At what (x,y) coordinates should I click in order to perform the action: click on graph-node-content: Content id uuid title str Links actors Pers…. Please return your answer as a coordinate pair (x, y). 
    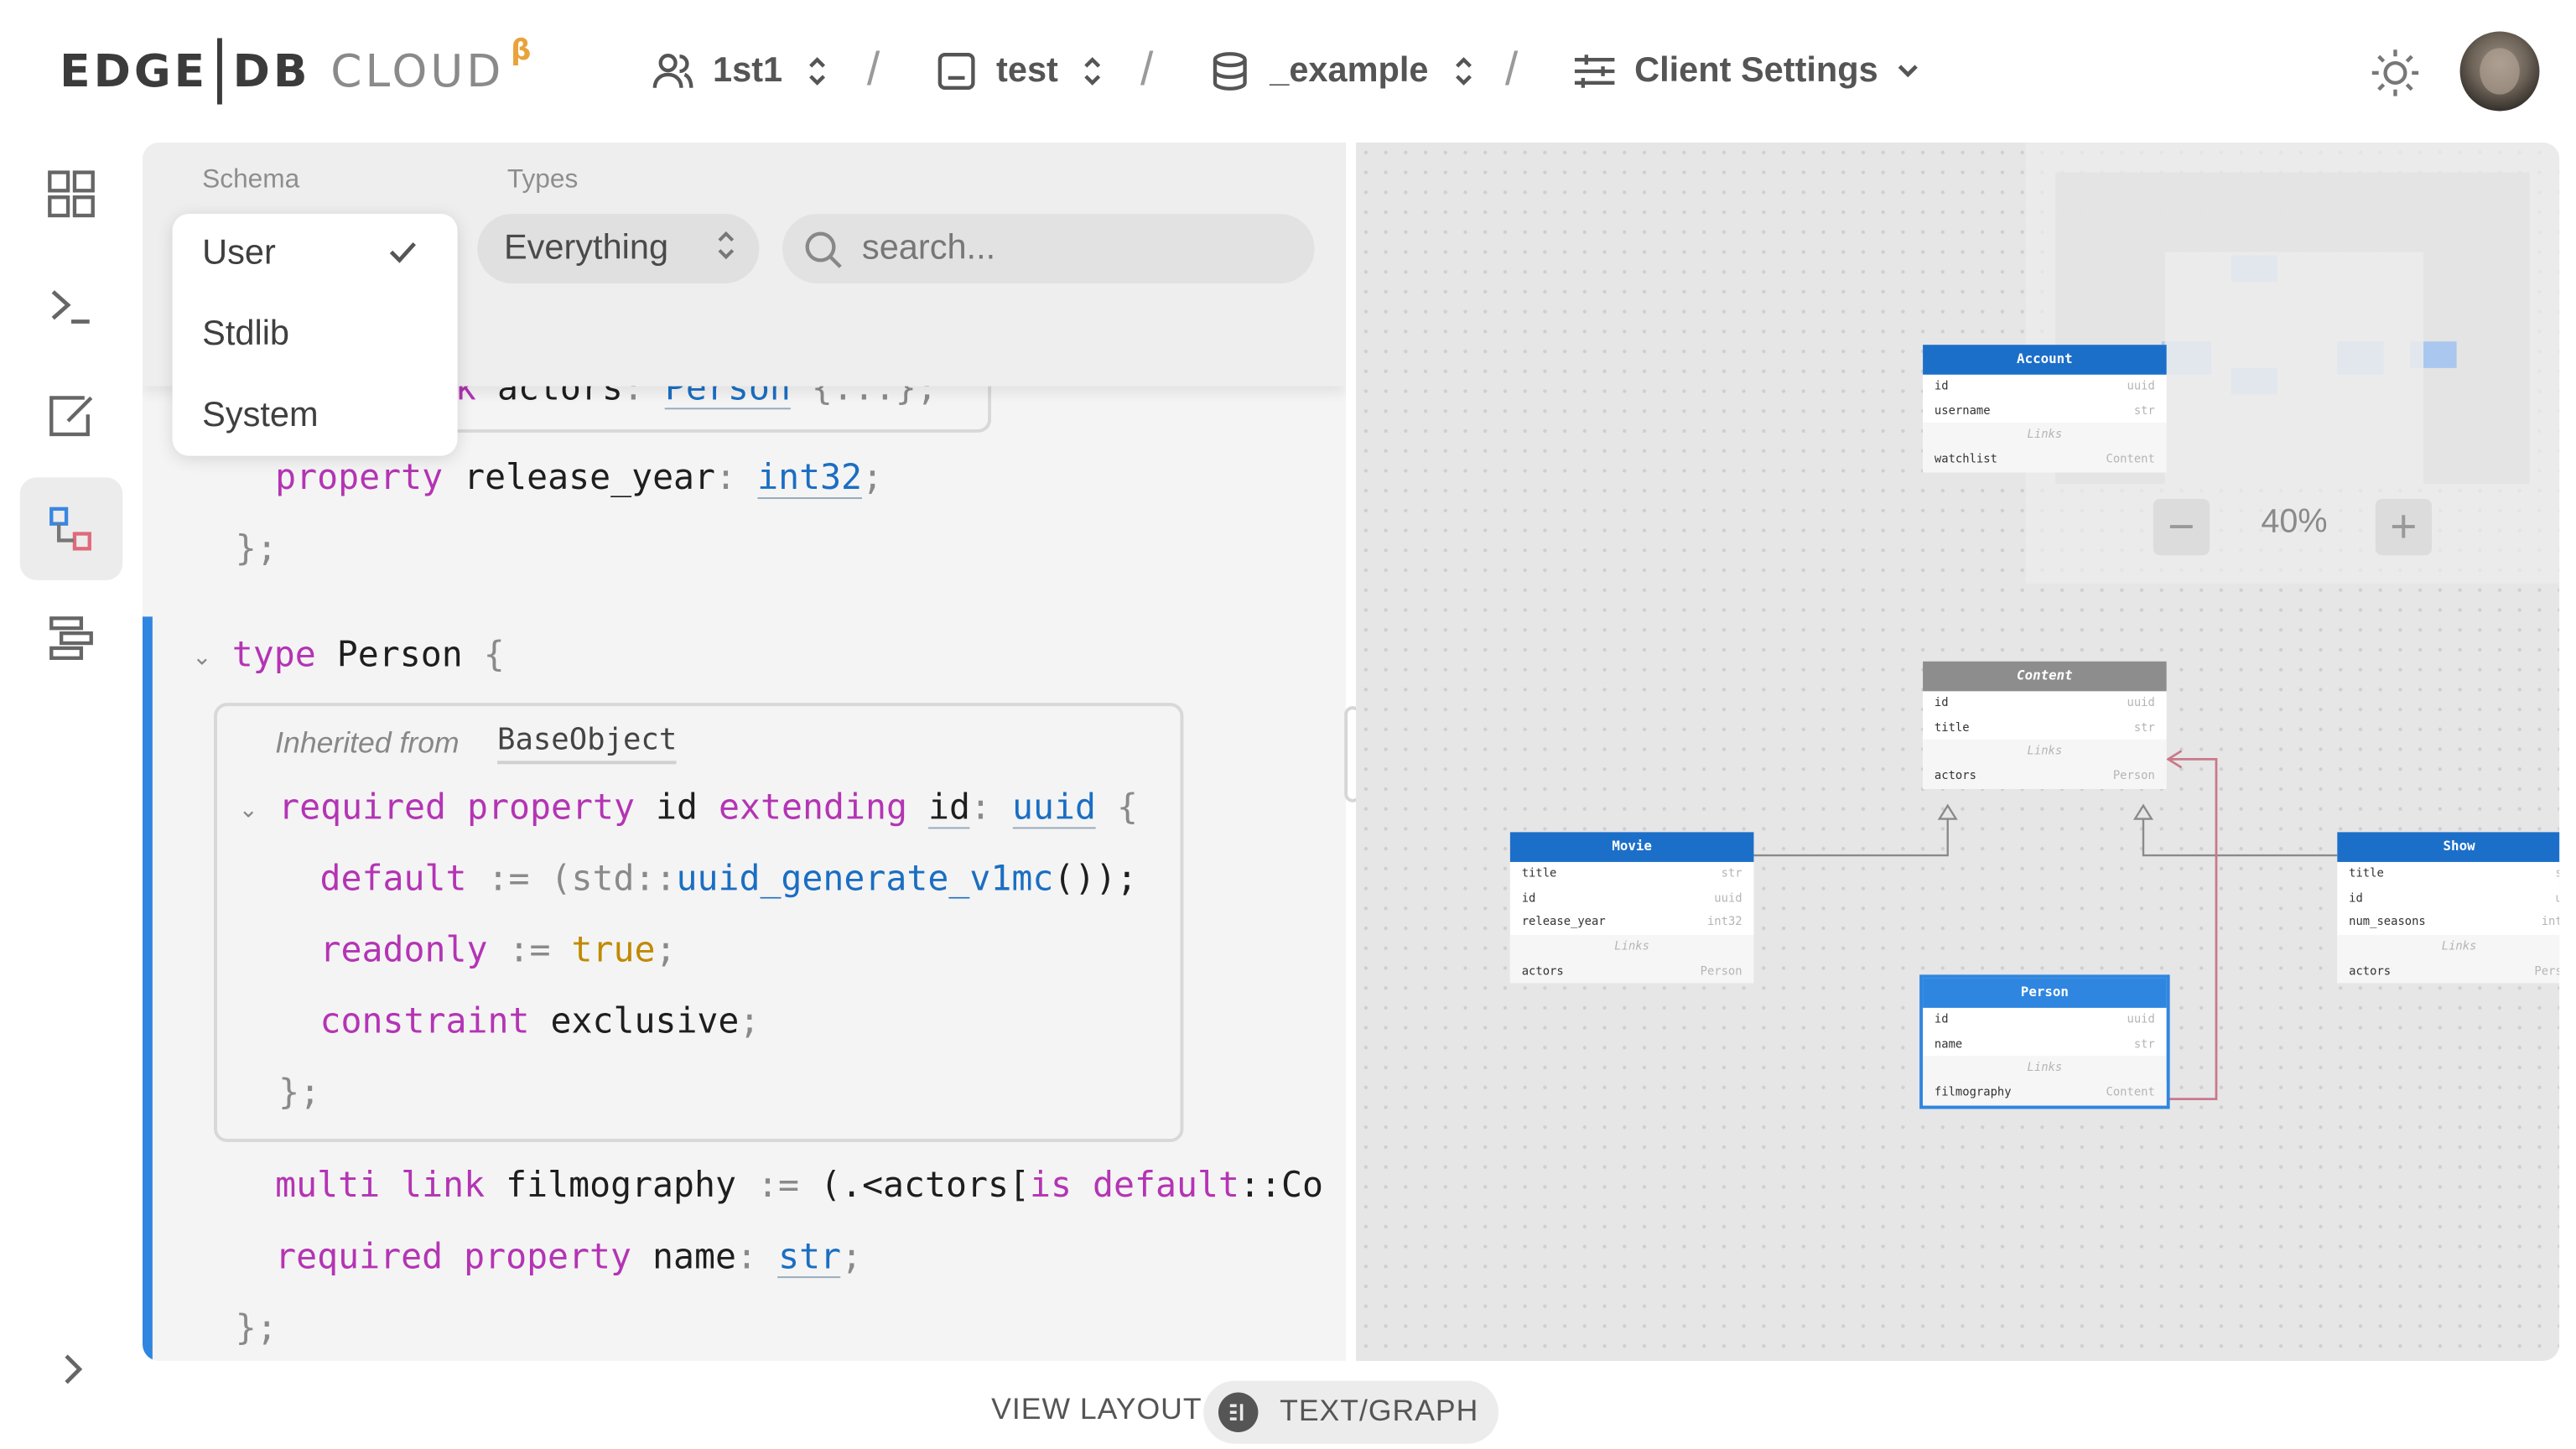
    Looking at the image, I should click on (2045, 724).